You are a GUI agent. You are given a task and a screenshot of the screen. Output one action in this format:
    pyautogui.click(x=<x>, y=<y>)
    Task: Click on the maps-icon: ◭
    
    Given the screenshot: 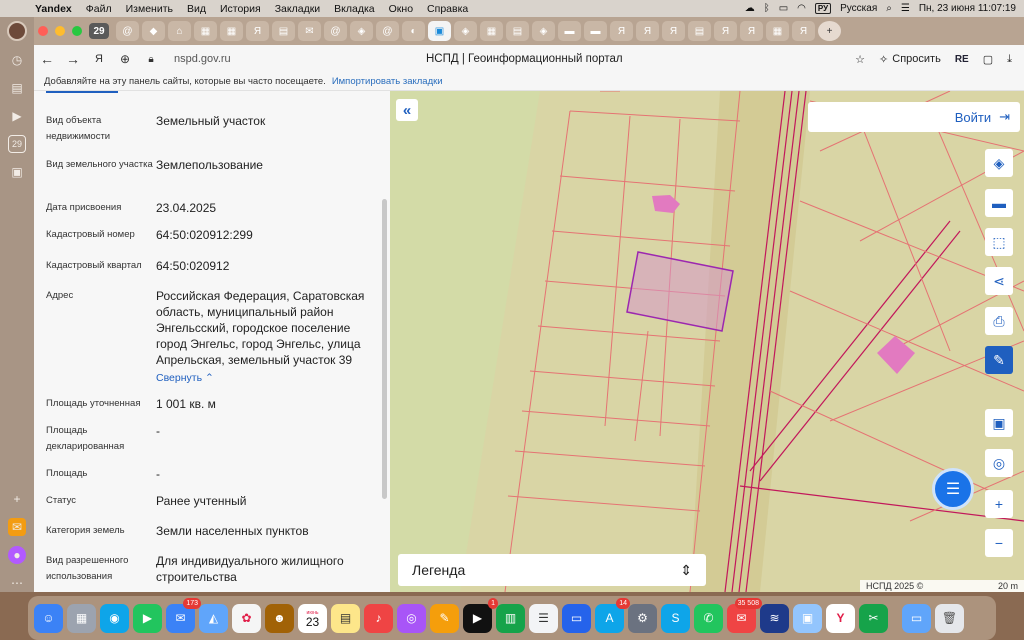 What is the action you would take?
    pyautogui.click(x=213, y=618)
    